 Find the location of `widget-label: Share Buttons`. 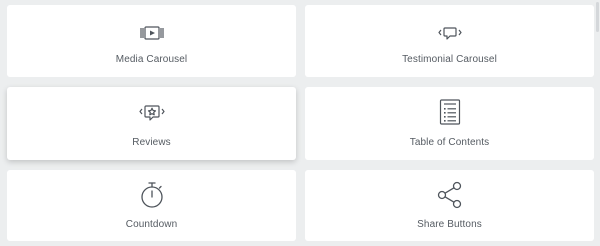

widget-label: Share Buttons is located at coordinates (449, 224).